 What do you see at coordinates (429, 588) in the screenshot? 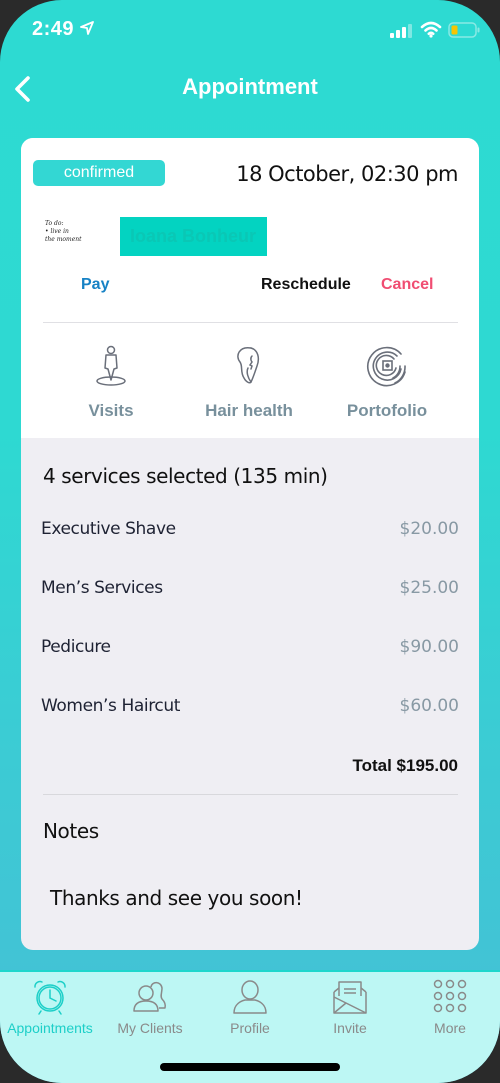
I see `service-price: $25.00` at bounding box center [429, 588].